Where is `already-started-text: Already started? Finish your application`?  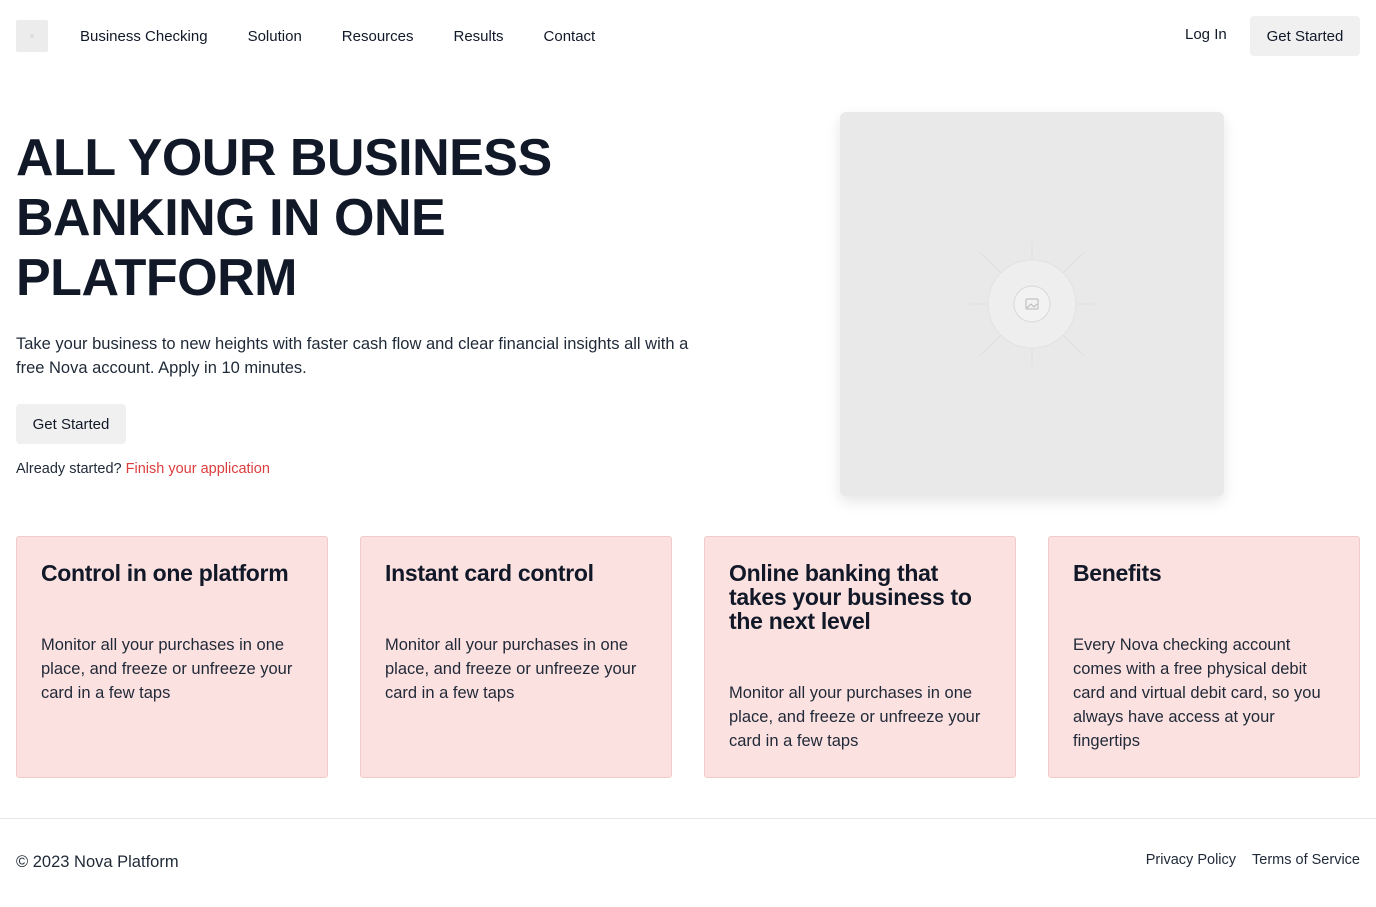 already-started-text: Already started? Finish your application is located at coordinates (143, 469).